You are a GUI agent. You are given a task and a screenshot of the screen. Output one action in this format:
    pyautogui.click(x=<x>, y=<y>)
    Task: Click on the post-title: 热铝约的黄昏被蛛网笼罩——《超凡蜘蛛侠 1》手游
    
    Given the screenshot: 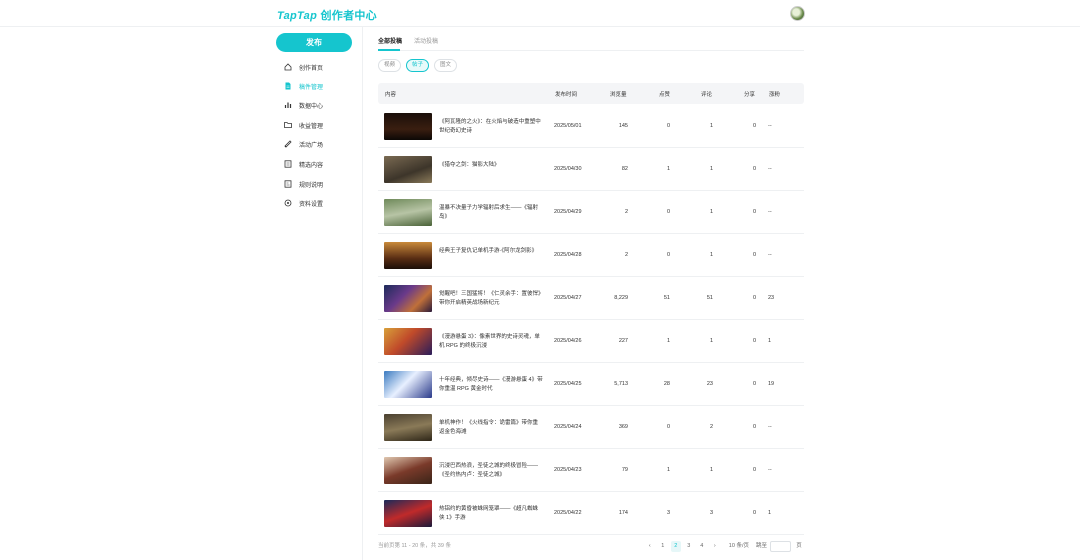 What is the action you would take?
    pyautogui.click(x=491, y=514)
    